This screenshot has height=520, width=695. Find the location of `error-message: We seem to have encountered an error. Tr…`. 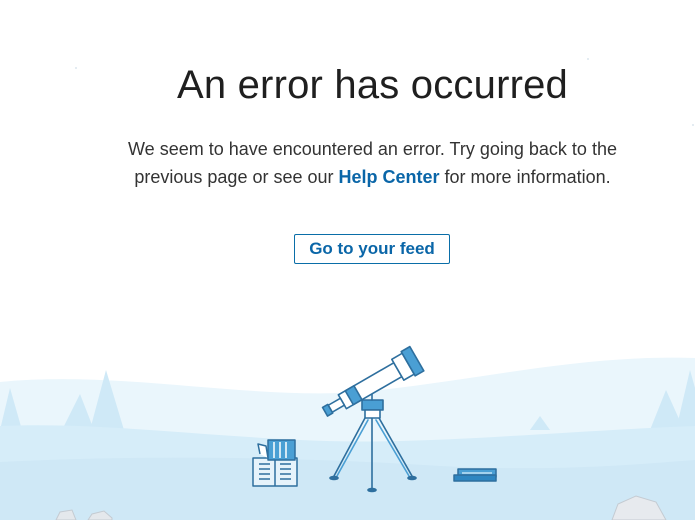

error-message: We seem to have encountered an error. Tr… is located at coordinates (372, 163).